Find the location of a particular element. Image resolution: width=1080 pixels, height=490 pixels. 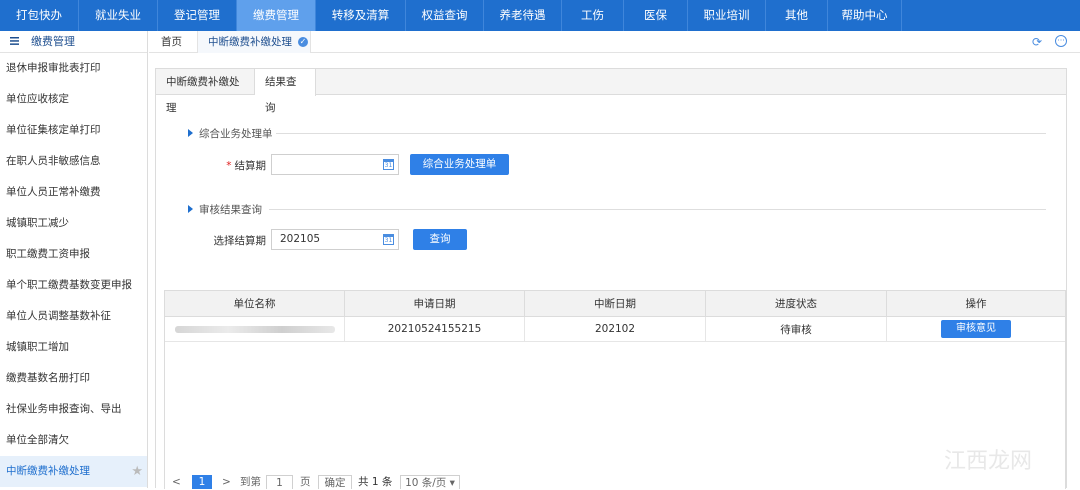

page-input: 1 is located at coordinates (279, 482).